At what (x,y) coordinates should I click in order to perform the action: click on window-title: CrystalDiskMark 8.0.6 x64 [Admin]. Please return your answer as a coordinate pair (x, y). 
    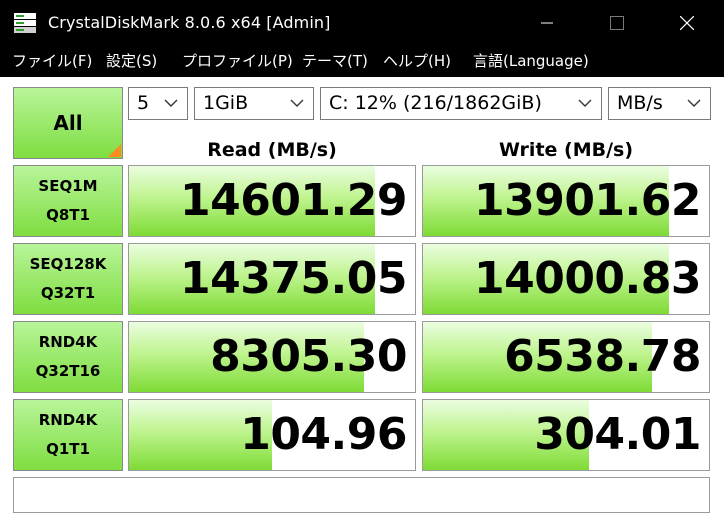
    Looking at the image, I should click on (189, 22).